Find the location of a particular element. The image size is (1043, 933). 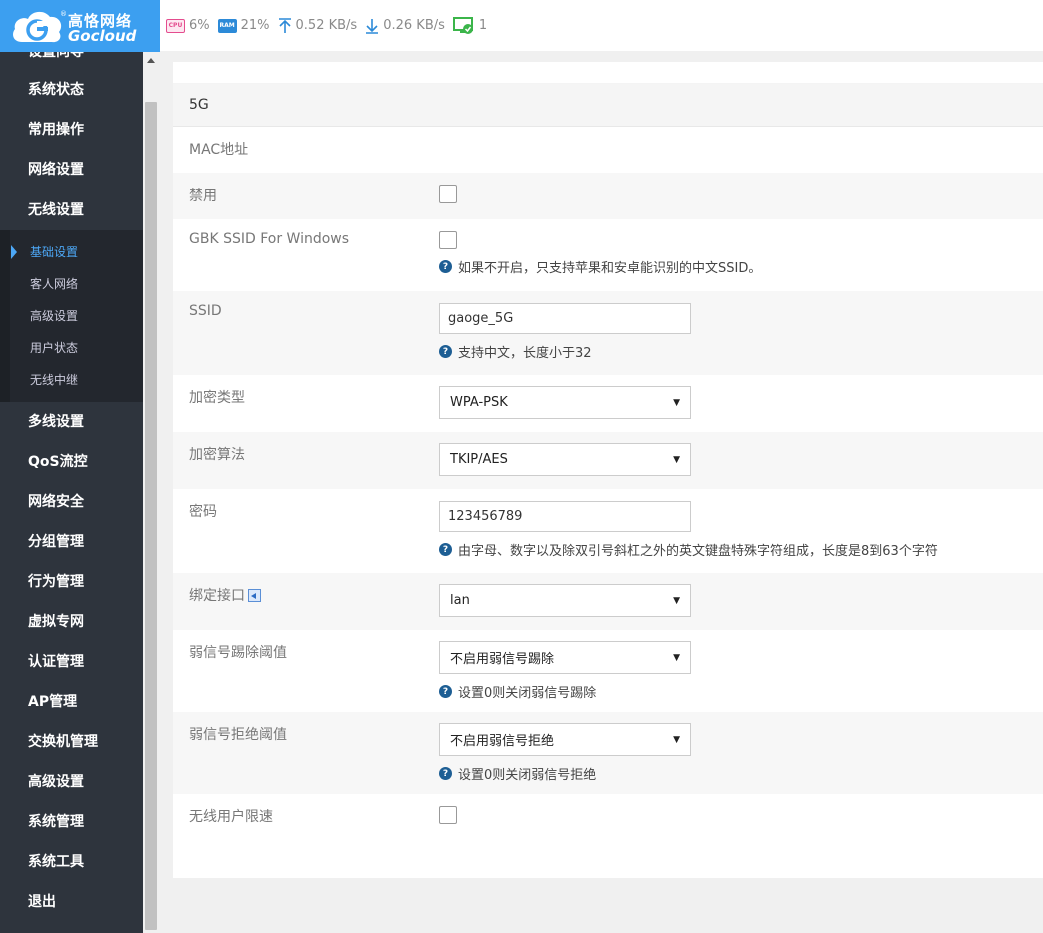

kick-label: 弱信号踢除阈值 is located at coordinates (238, 653).